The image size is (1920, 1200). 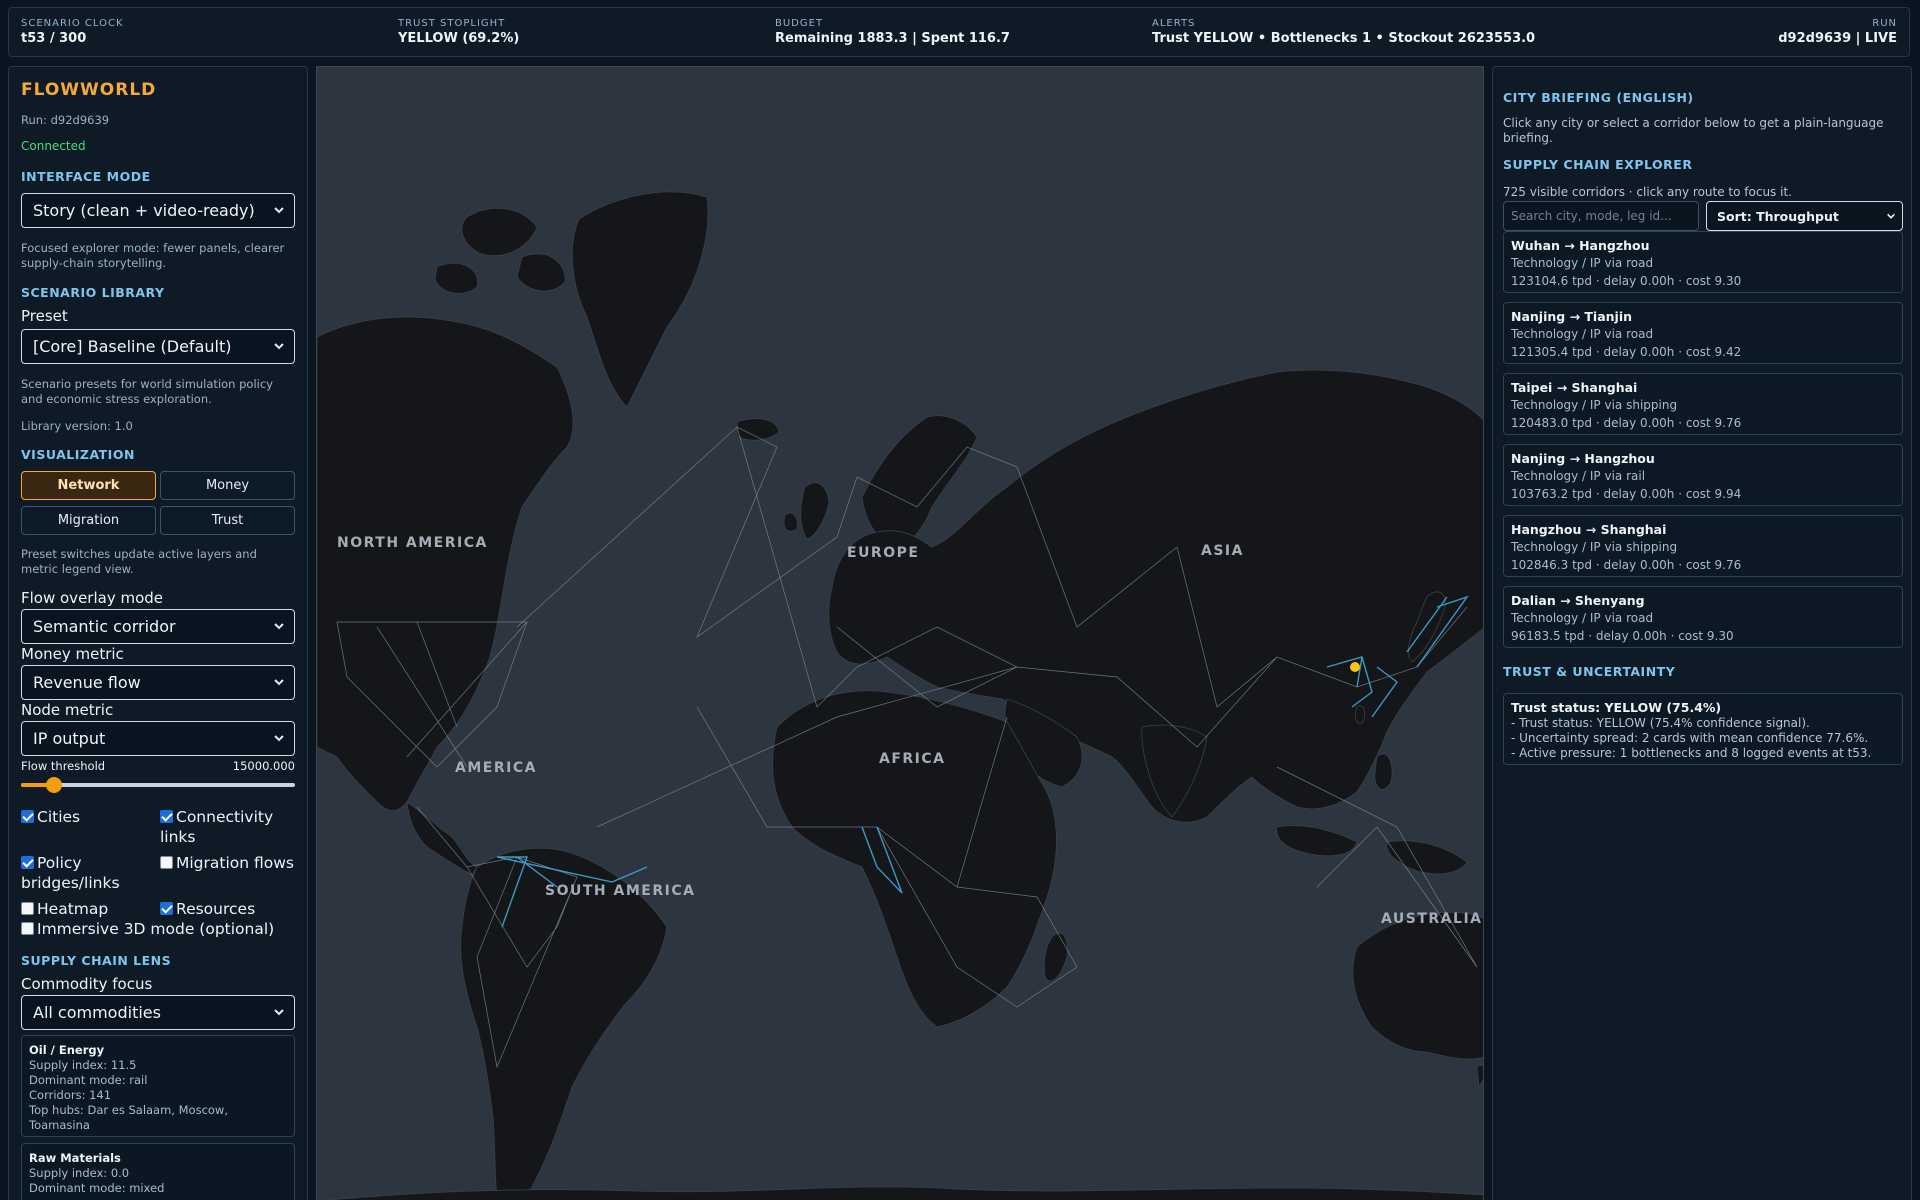 I want to click on run-value: d92d9639 | LIVE, so click(x=1837, y=38).